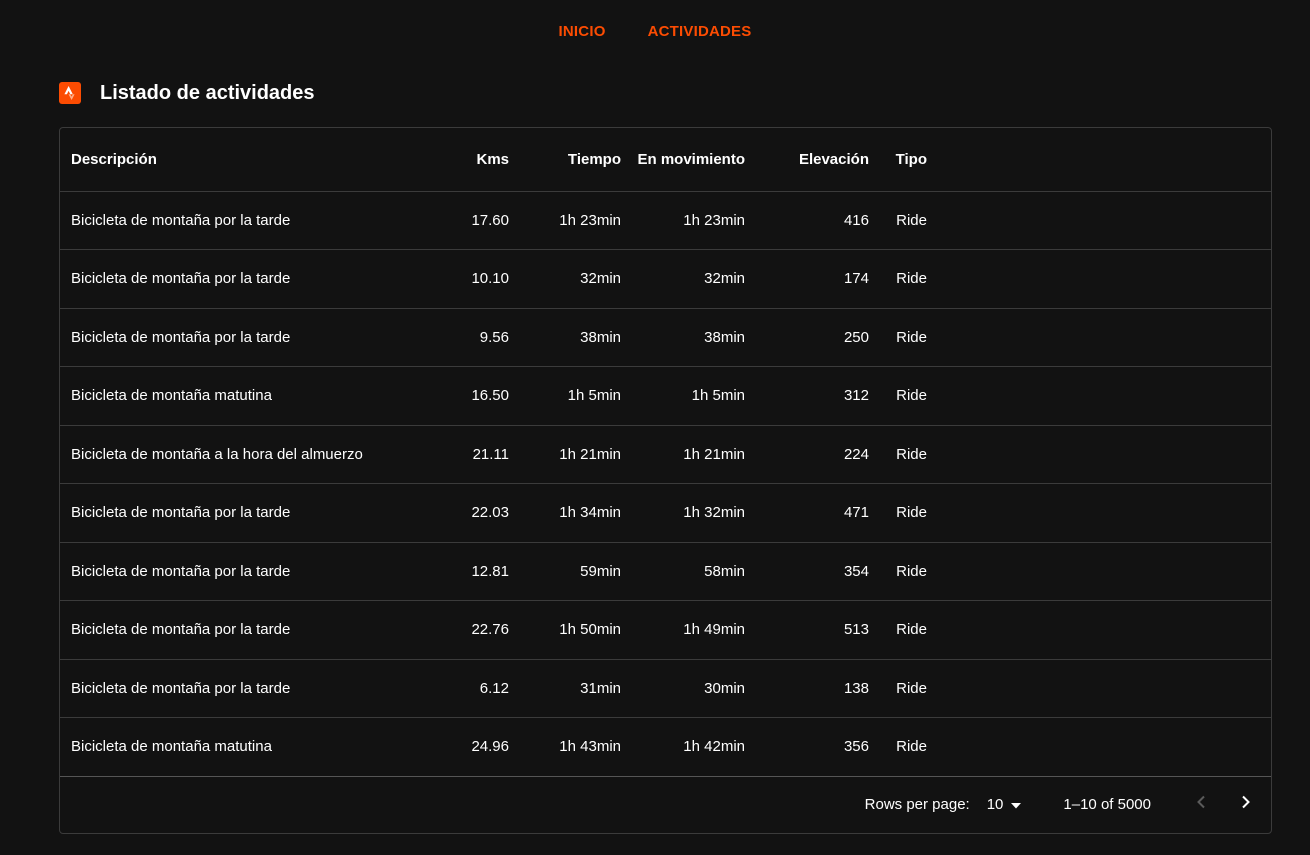 This screenshot has width=1310, height=855. I want to click on rows-per-page-select: 10, so click(1004, 804).